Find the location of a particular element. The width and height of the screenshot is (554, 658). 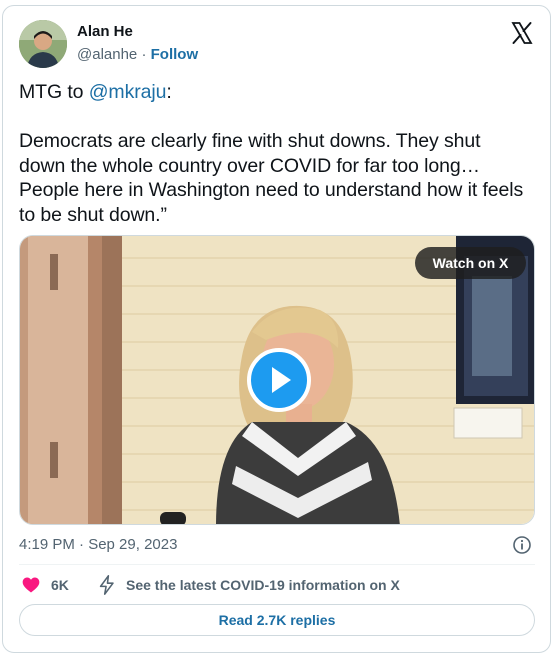

mention-link: @mkraju is located at coordinates (128, 92).